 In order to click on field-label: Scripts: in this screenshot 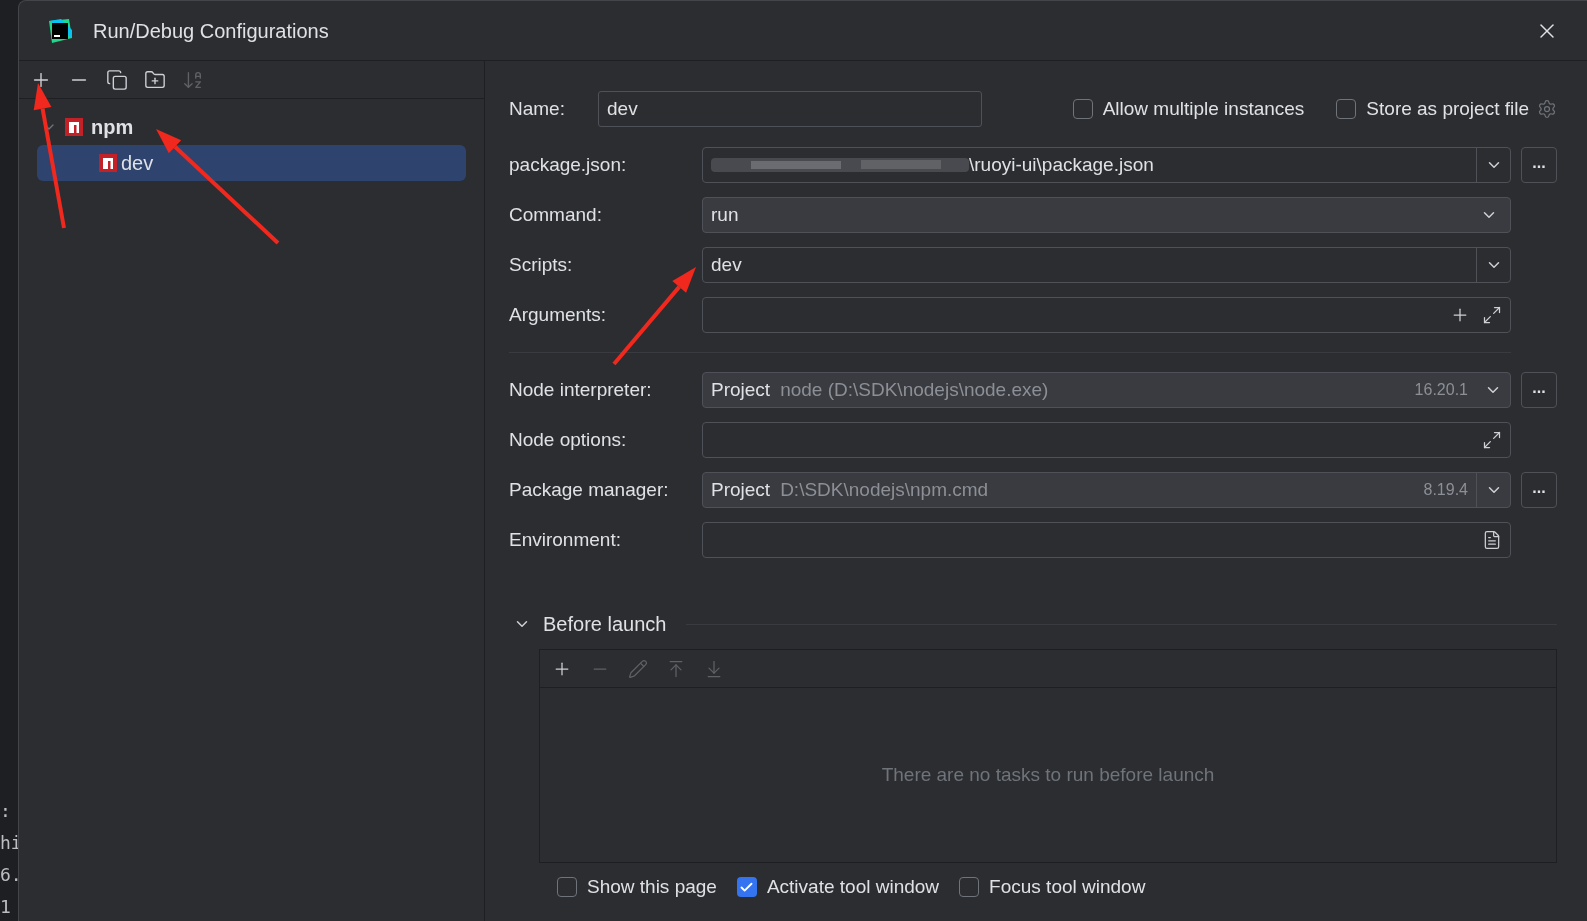, I will do `click(541, 264)`.